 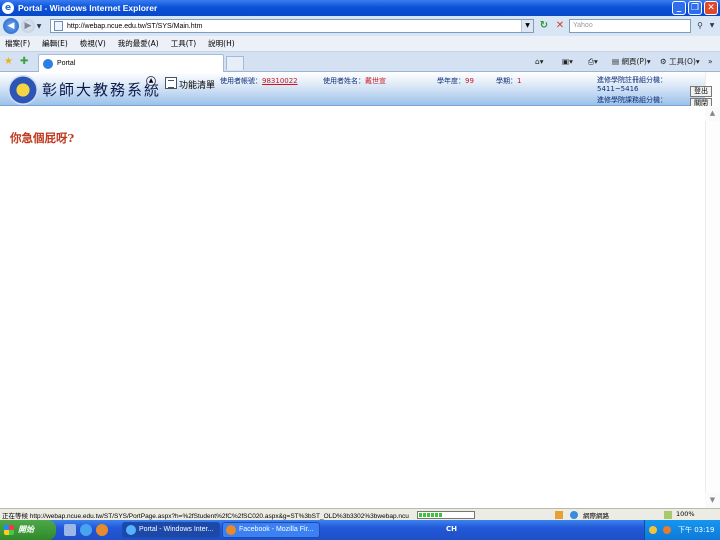 What do you see at coordinates (138, 43) in the screenshot?
I see `menu-favorites: 我的最愛(A)` at bounding box center [138, 43].